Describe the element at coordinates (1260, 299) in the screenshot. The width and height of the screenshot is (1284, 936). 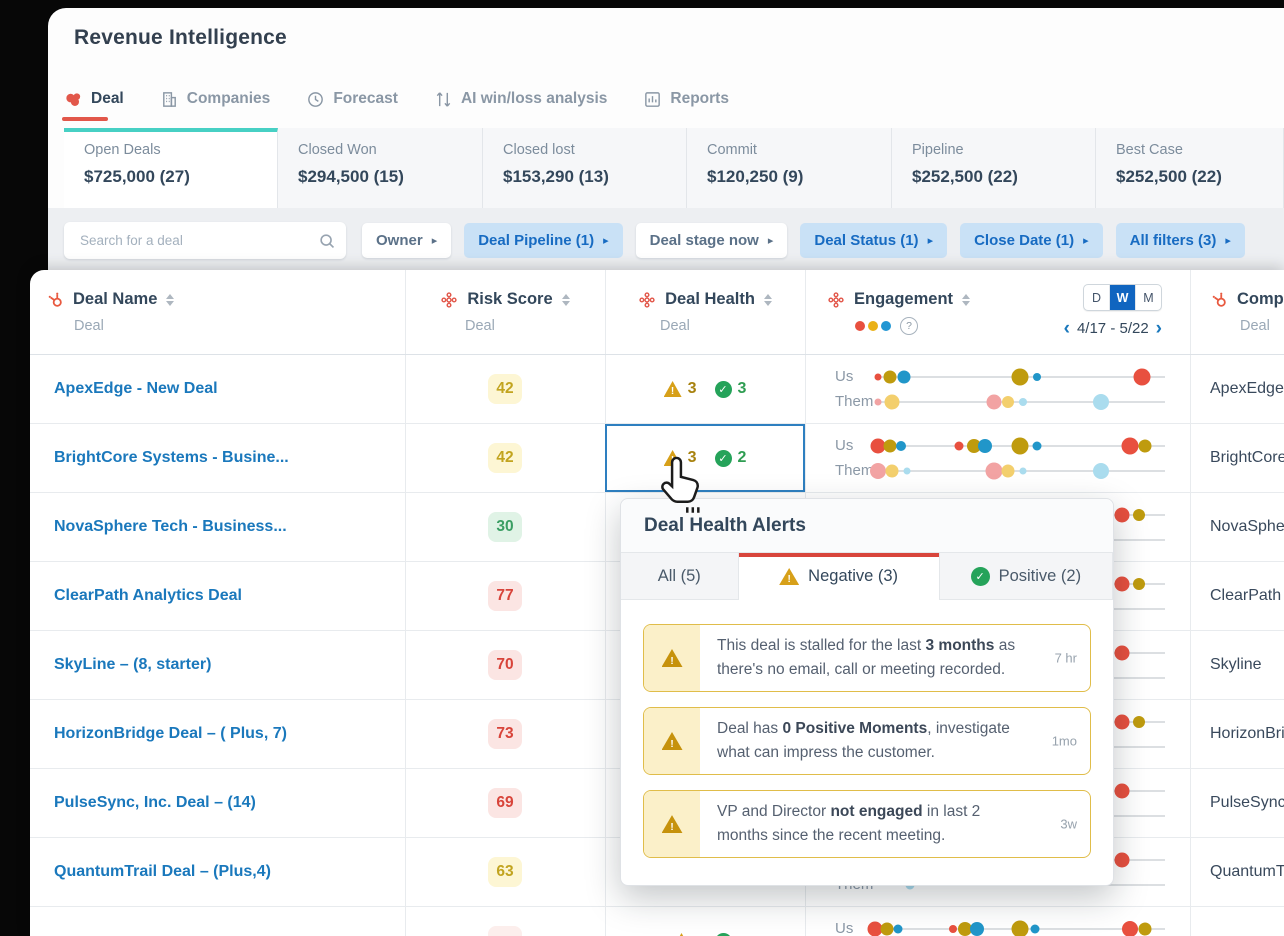
I see `column-label: Company` at that location.